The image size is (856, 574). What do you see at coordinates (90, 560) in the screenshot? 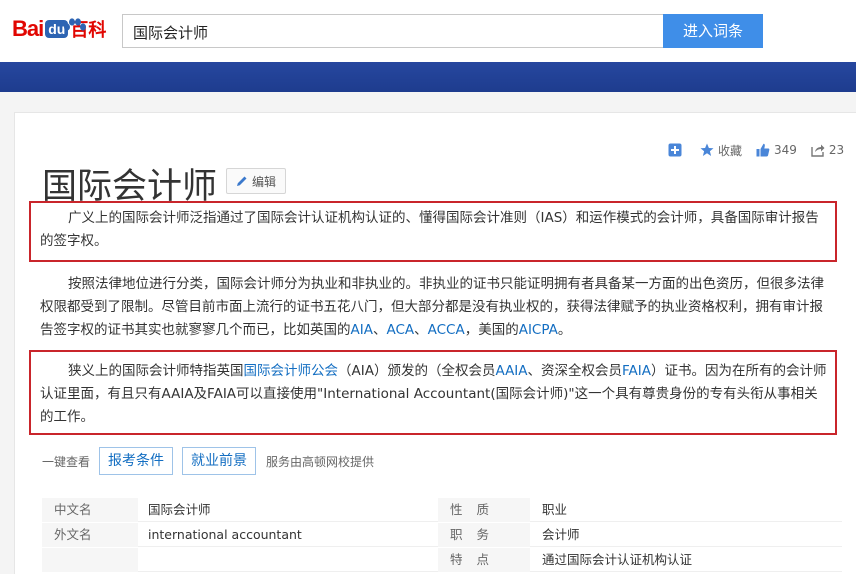
I see `info-label` at bounding box center [90, 560].